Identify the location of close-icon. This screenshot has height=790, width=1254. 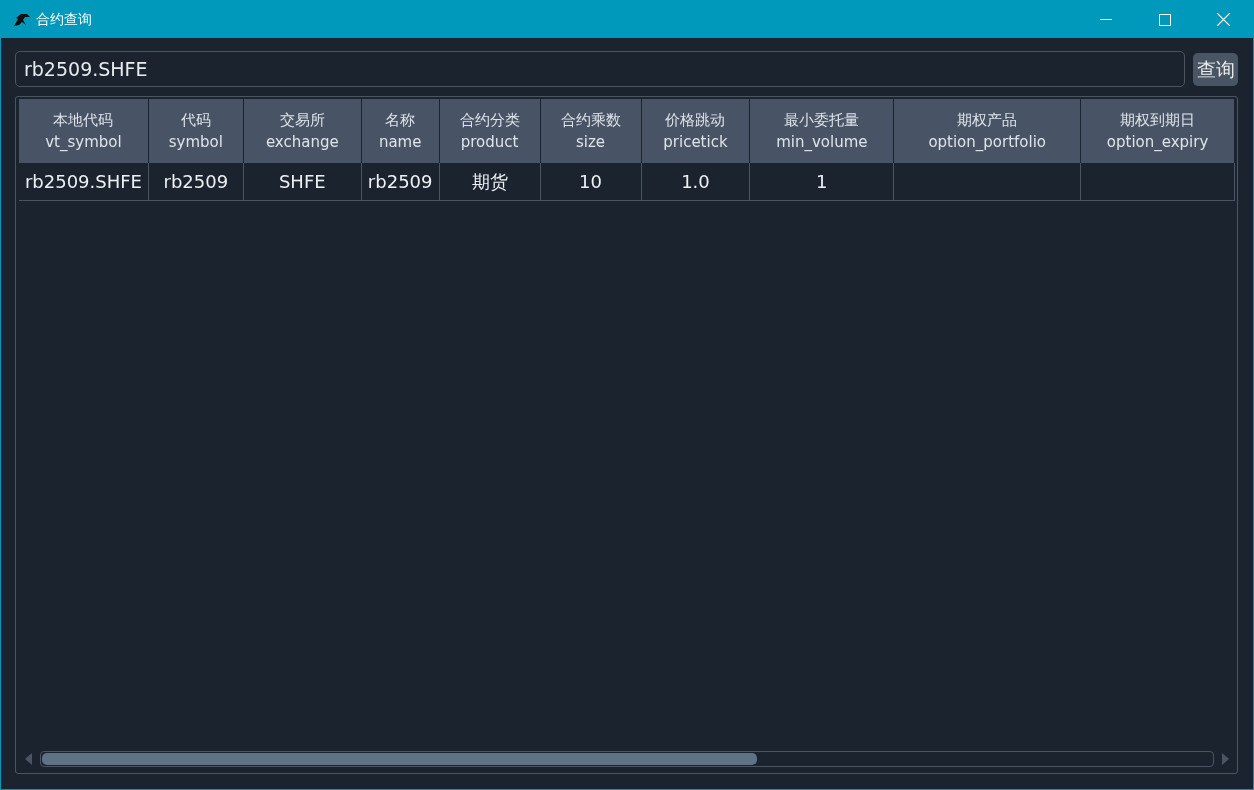
(1223, 19).